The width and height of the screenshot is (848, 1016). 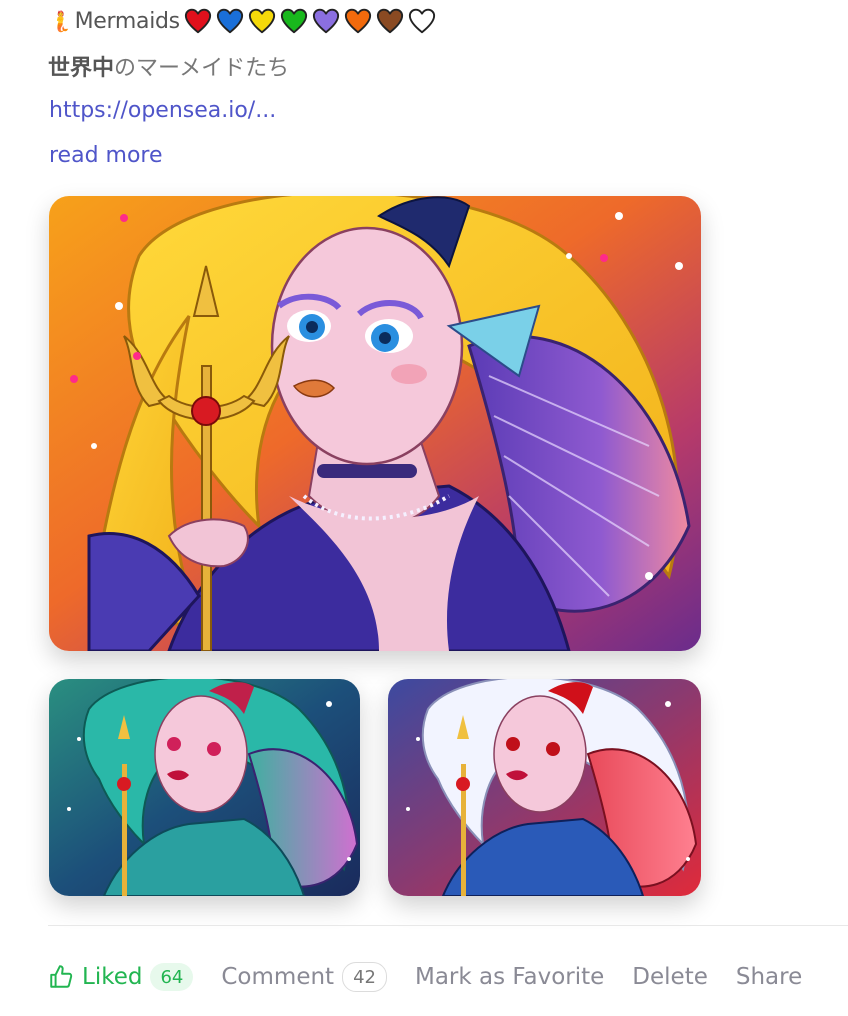 What do you see at coordinates (262, 21) in the screenshot?
I see `yellow-heart-icon` at bounding box center [262, 21].